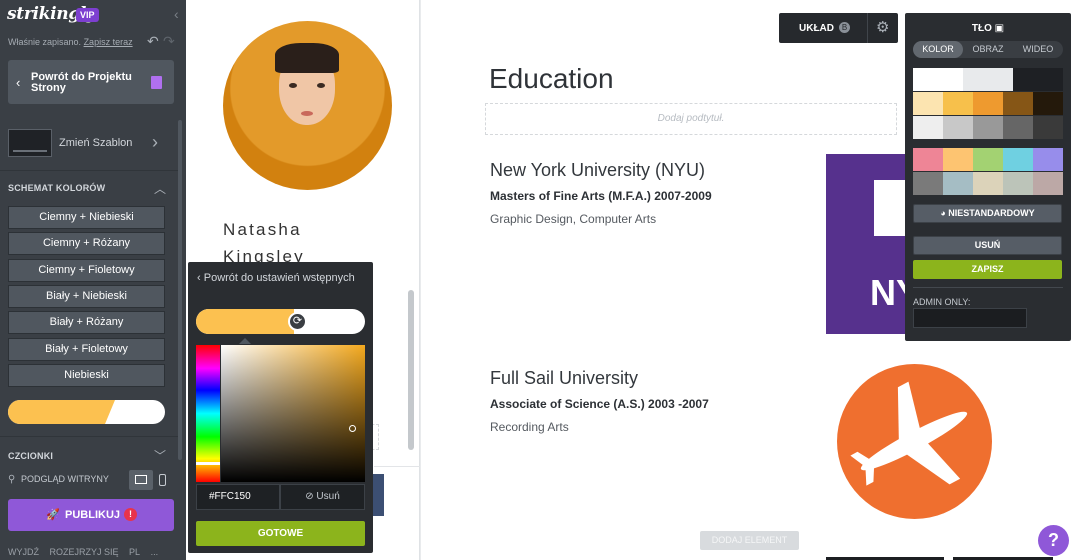 The height and width of the screenshot is (560, 1077). I want to click on tour-link: ROZEJRZYJ SIĘ, so click(84, 552).